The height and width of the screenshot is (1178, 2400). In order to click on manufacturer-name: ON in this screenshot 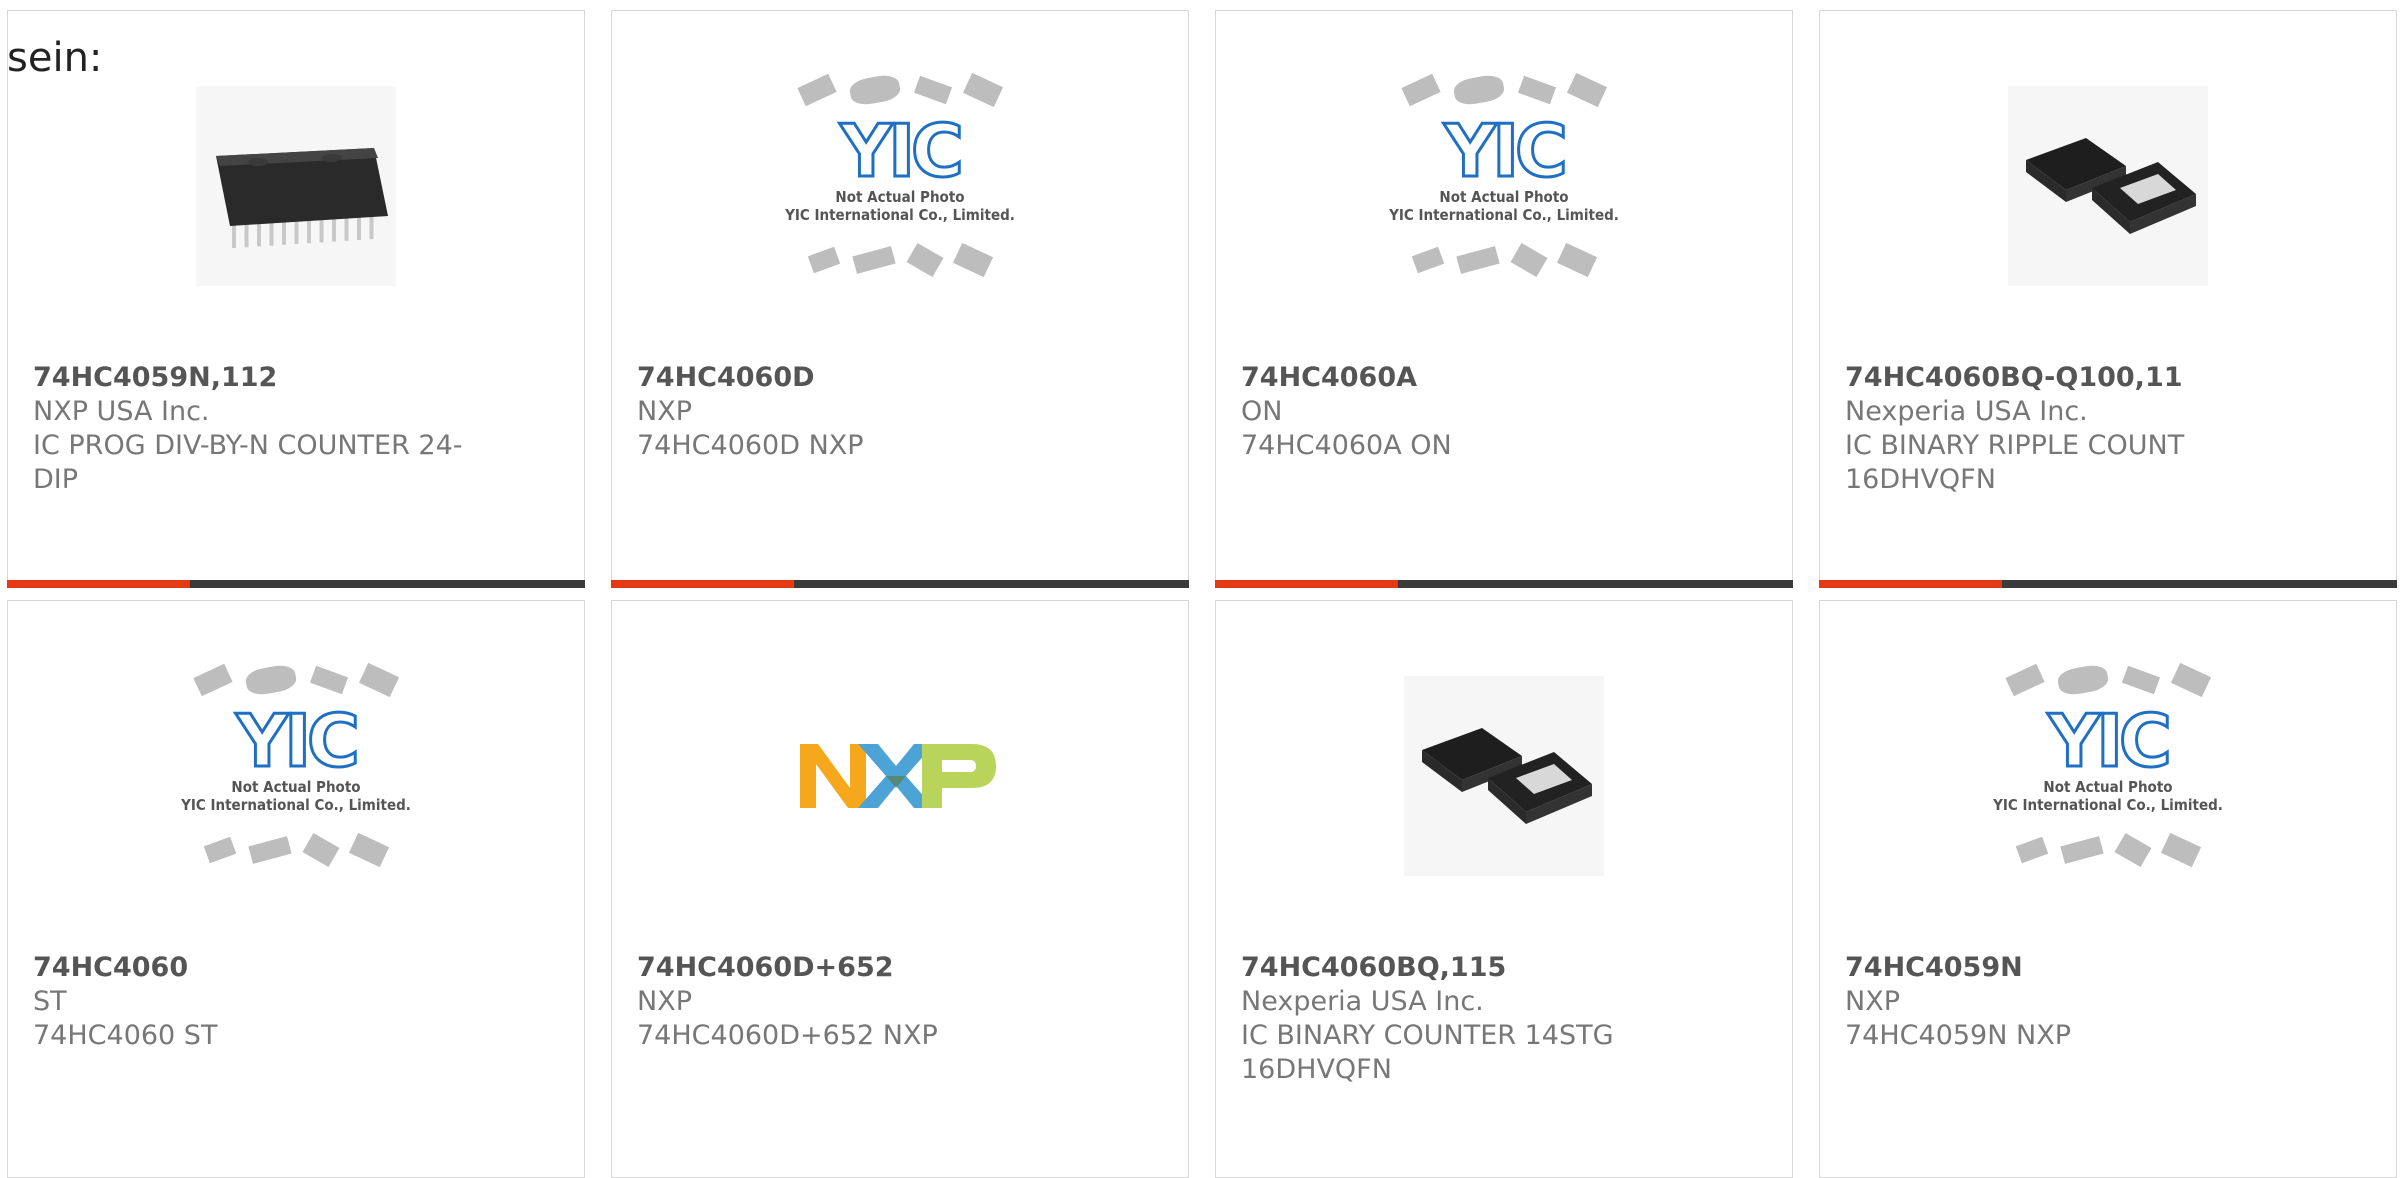, I will do `click(1262, 411)`.